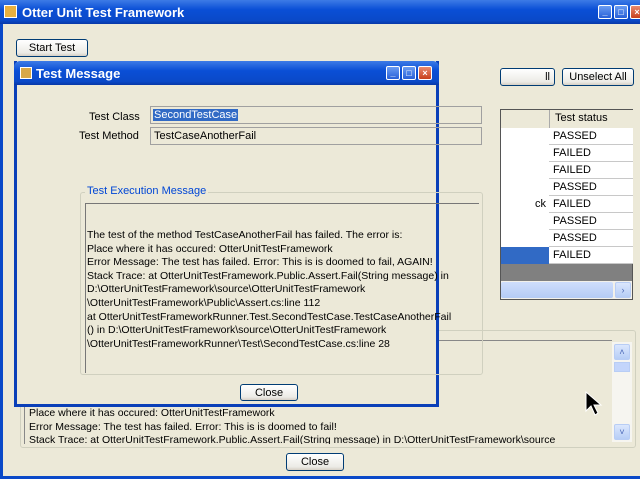 This screenshot has height=479, width=640. Describe the element at coordinates (598, 77) in the screenshot. I see `unselect-all-button: Unselect All` at that location.